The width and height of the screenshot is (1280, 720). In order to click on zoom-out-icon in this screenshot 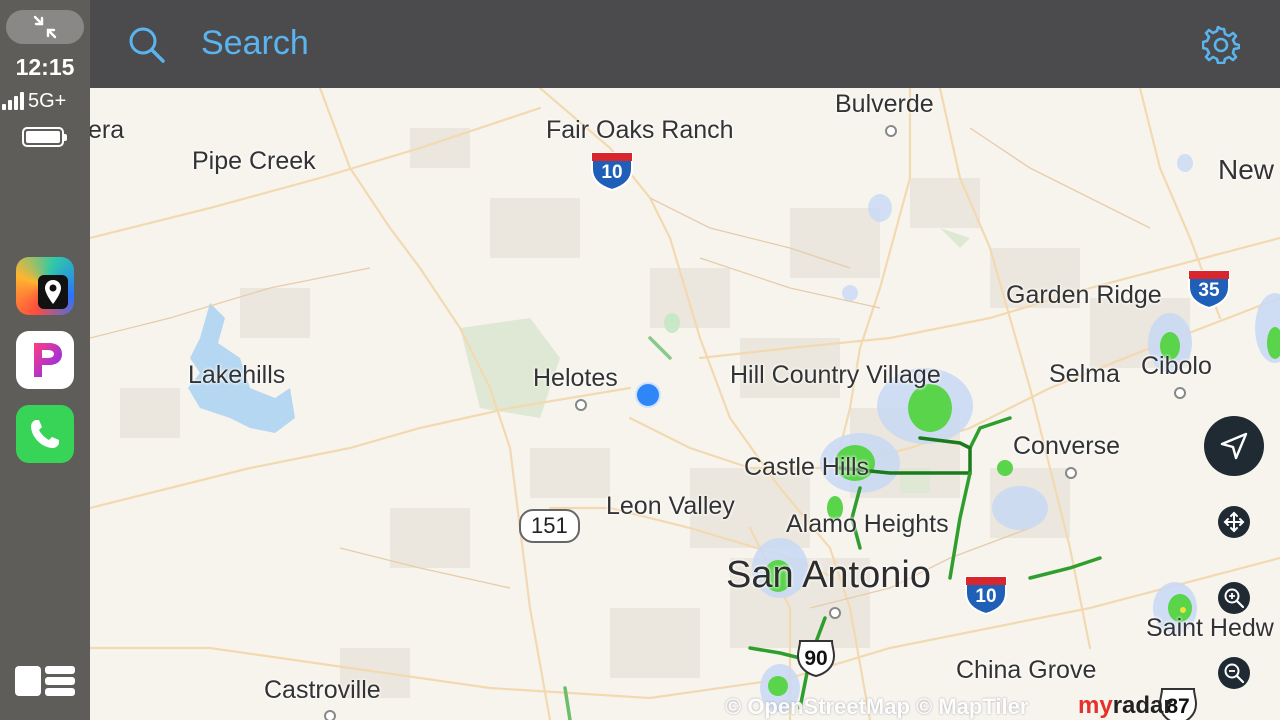, I will do `click(1234, 673)`.